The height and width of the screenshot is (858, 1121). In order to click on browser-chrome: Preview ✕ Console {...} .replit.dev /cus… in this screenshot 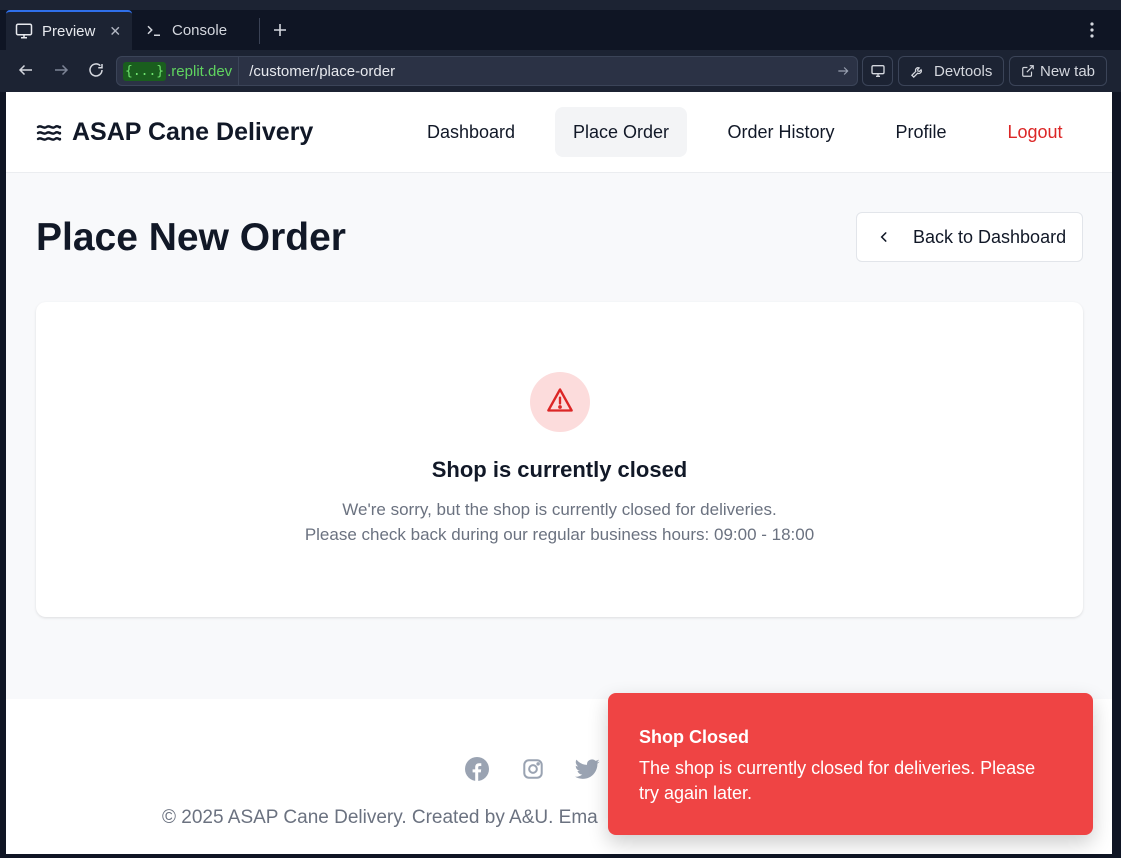, I will do `click(560, 46)`.